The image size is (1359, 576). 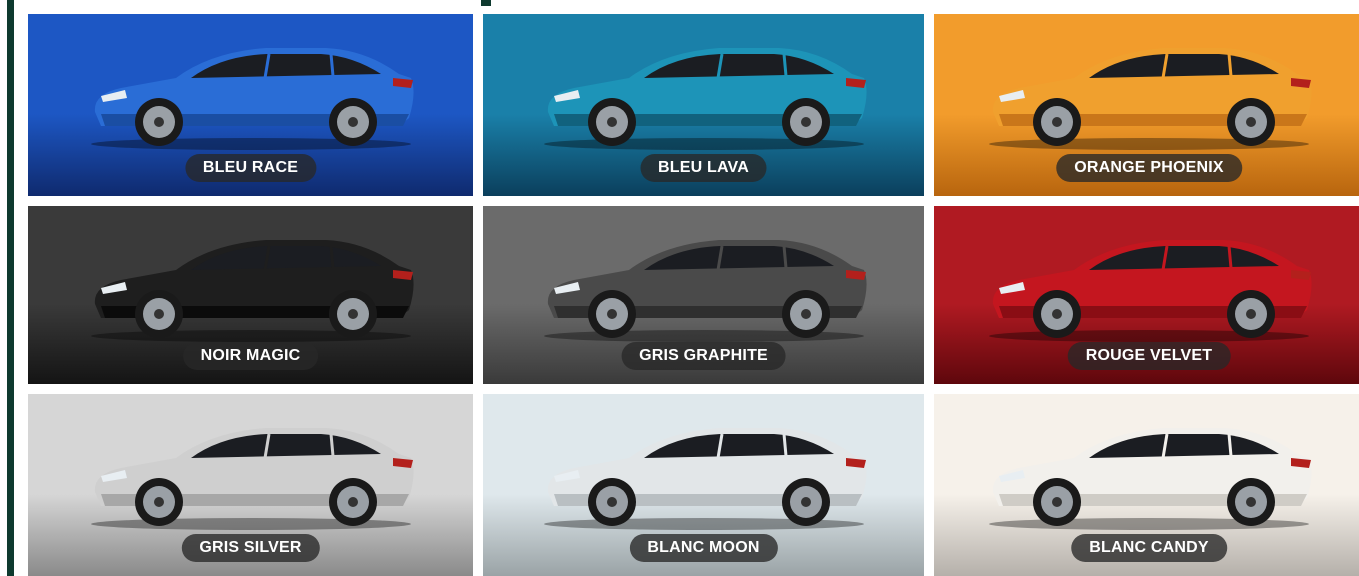 What do you see at coordinates (250, 356) in the screenshot?
I see `color-label: NOIR MAGIC` at bounding box center [250, 356].